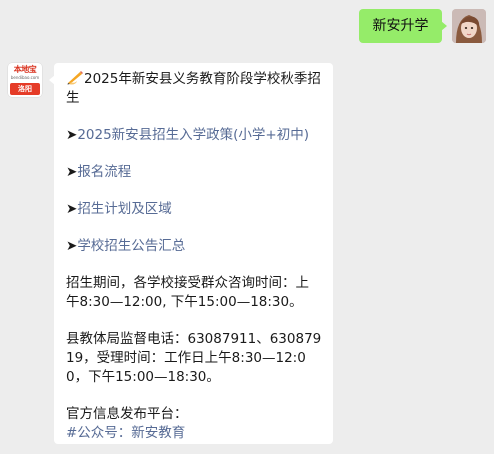 The height and width of the screenshot is (454, 494). I want to click on message-title-line: 2025年新安县义务教育阶段学校秋季招生, so click(194, 88).